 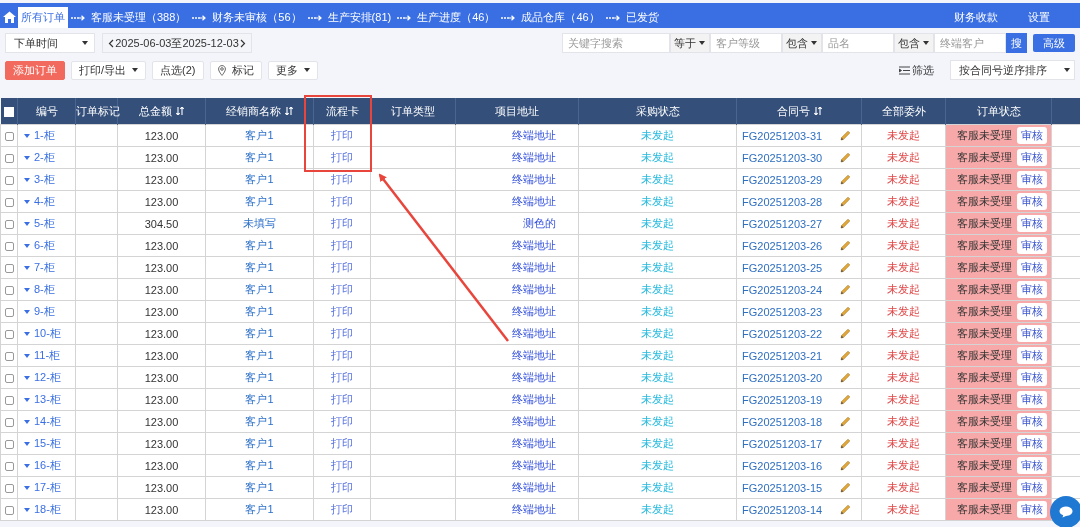 What do you see at coordinates (359, 17) in the screenshot?
I see `nav-tab: 生产安排(81)` at bounding box center [359, 17].